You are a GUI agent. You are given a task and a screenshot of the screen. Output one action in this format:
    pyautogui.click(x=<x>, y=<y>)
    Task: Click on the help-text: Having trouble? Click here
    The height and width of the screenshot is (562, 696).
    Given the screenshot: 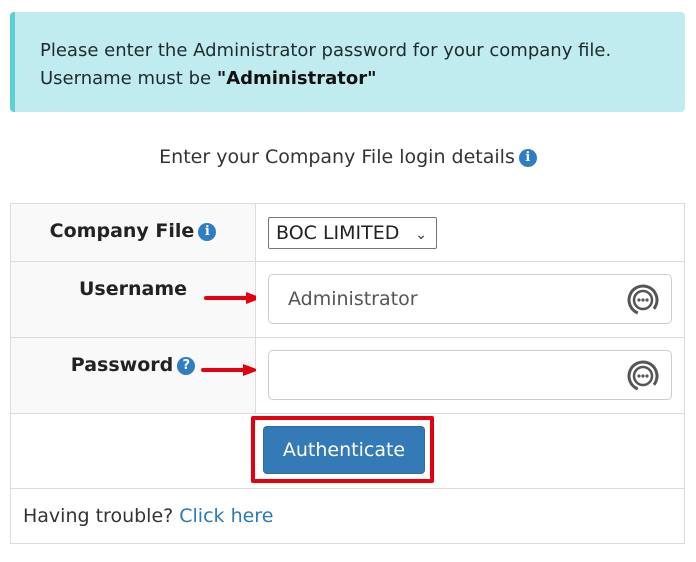 What is the action you would take?
    pyautogui.click(x=148, y=516)
    